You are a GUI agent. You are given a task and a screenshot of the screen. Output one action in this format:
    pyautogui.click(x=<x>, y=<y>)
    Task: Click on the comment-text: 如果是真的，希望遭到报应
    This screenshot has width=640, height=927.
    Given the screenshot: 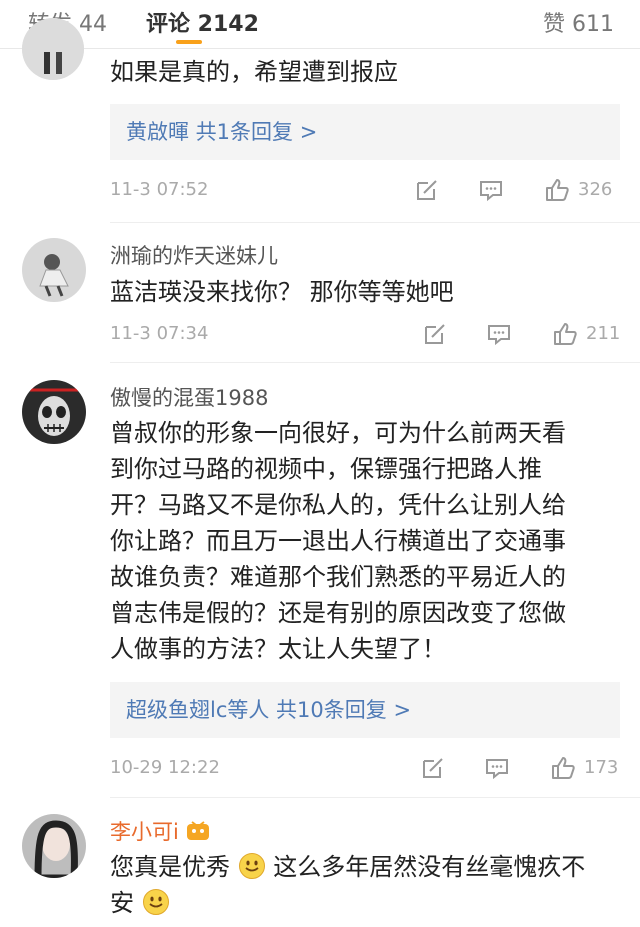 What is the action you would take?
    pyautogui.click(x=254, y=72)
    